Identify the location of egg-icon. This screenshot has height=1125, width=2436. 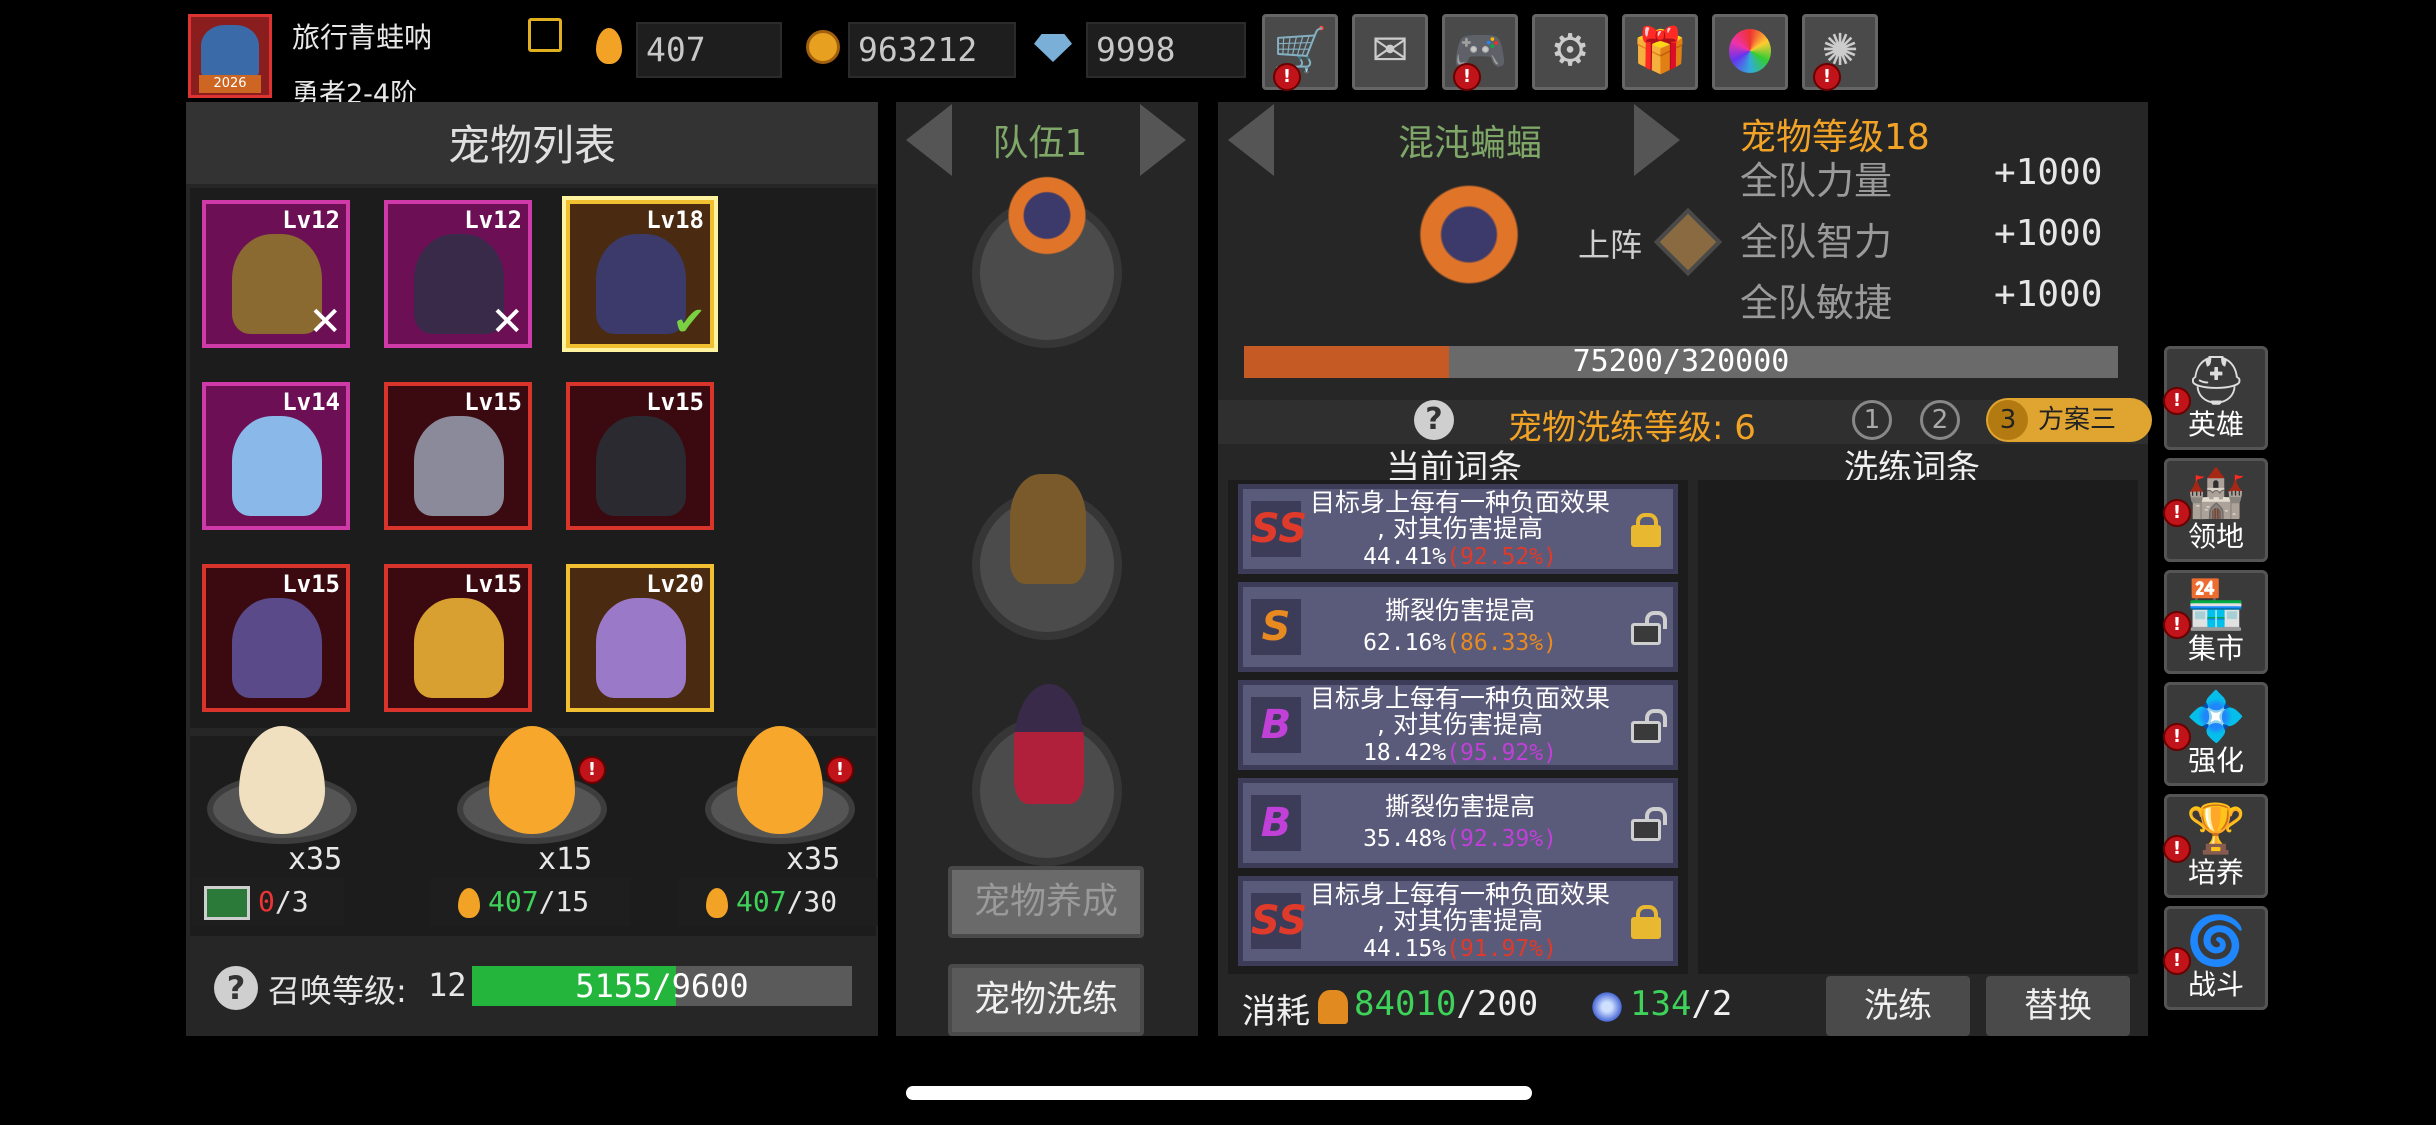
(609, 46).